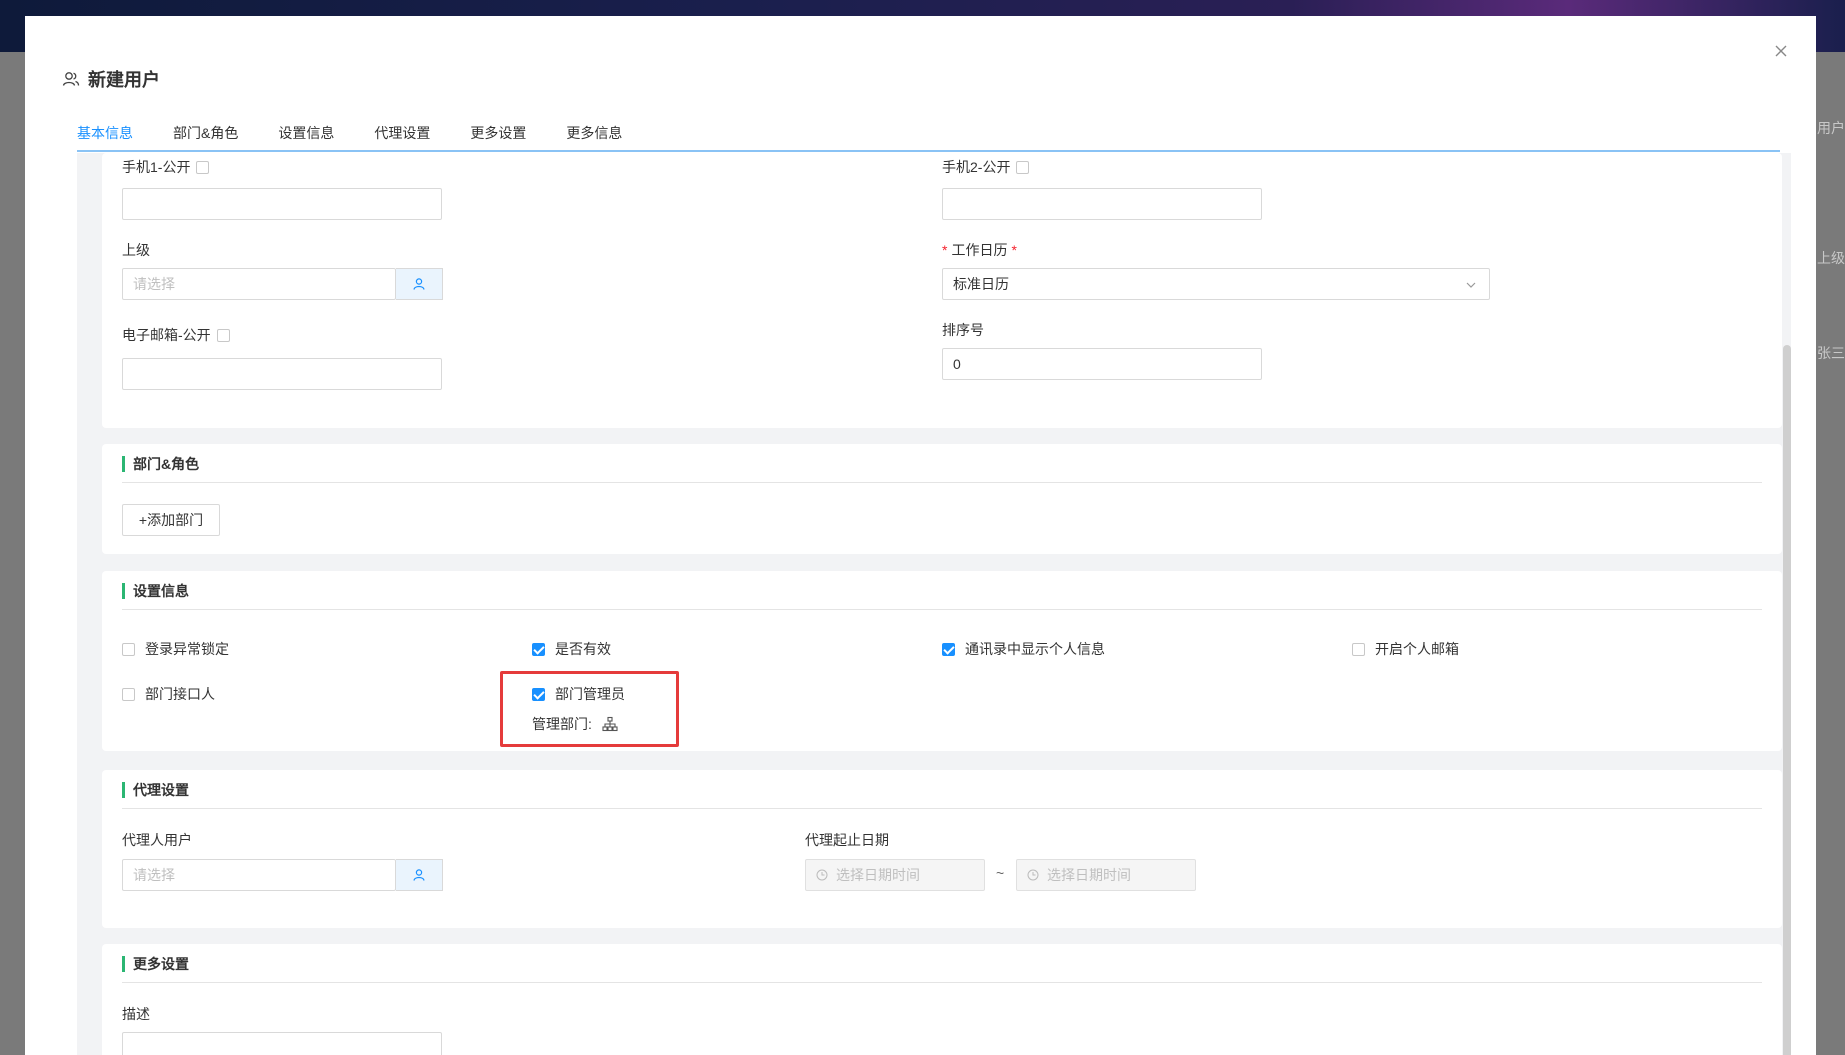 The image size is (1845, 1055). What do you see at coordinates (878, 875) in the screenshot?
I see `proxy-start-placeholder: 选择日期时间` at bounding box center [878, 875].